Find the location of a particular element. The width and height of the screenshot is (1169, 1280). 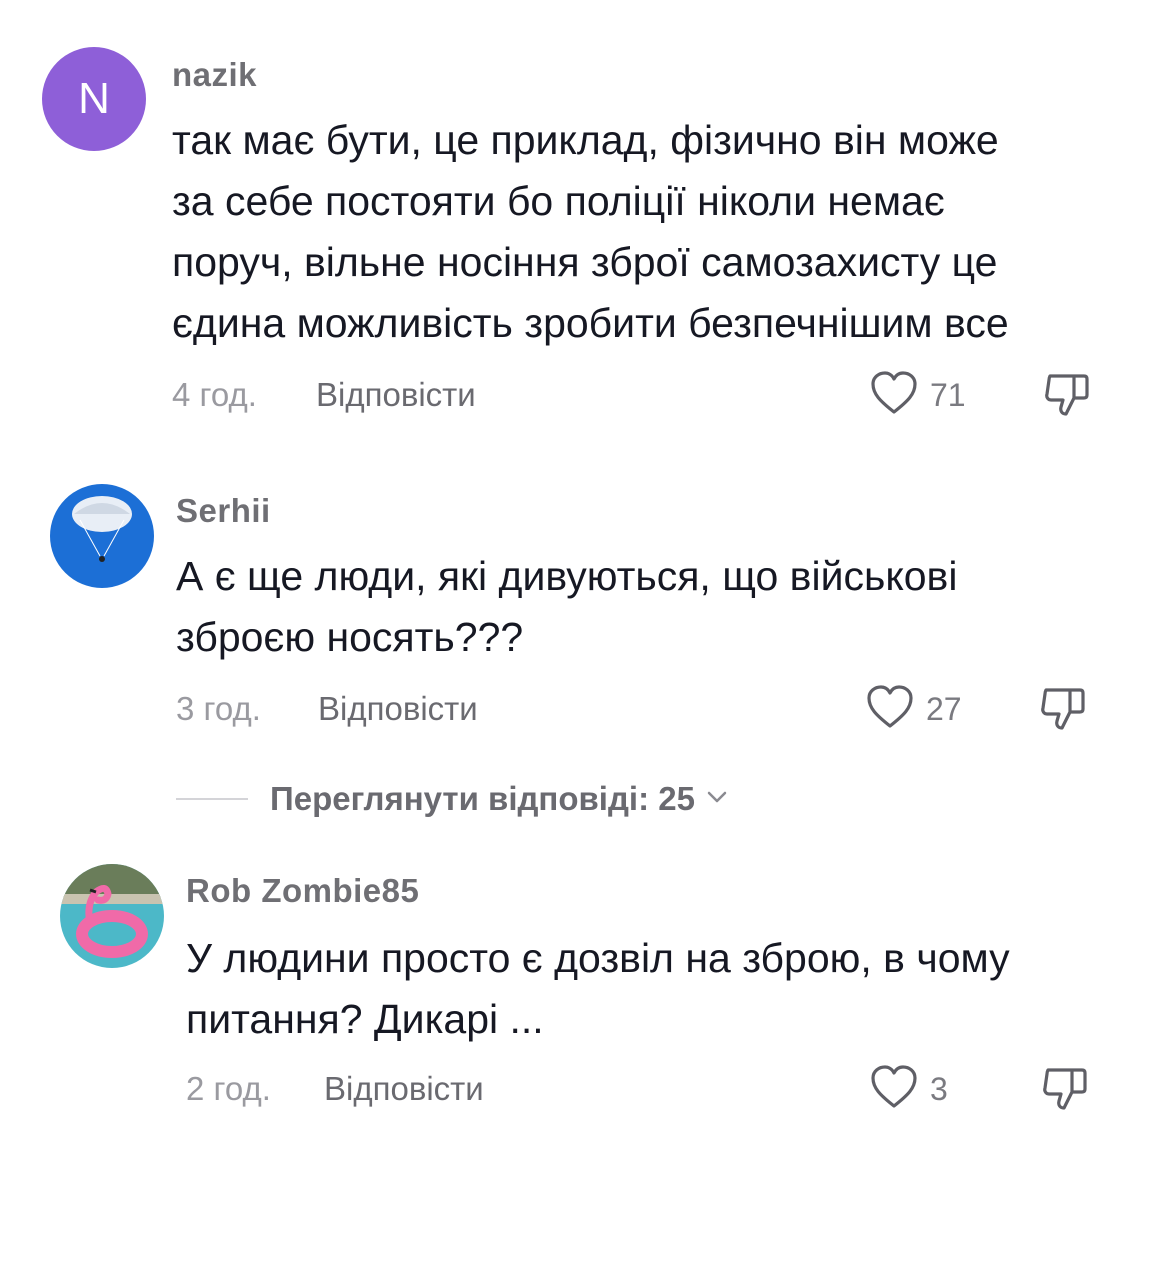

like-count: 27 is located at coordinates (944, 709).